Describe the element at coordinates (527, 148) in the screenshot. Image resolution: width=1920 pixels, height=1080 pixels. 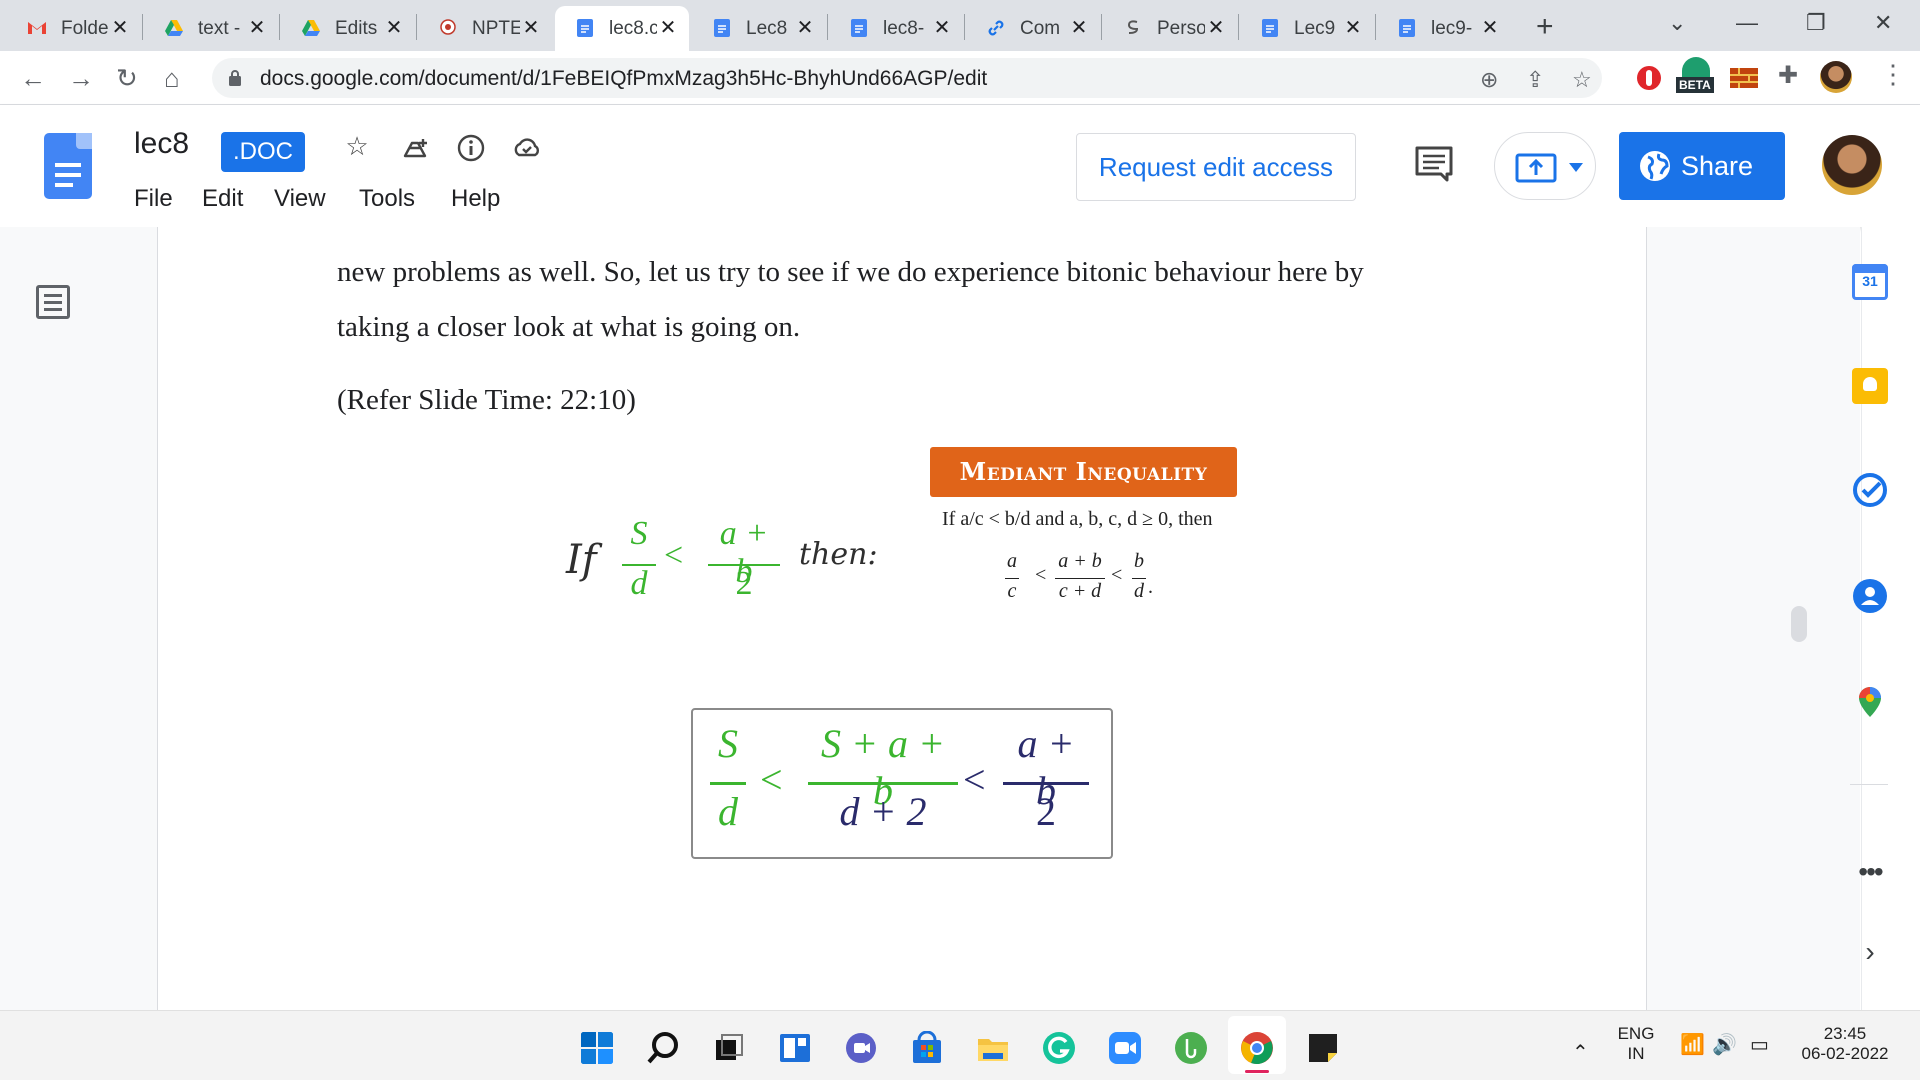
I see `cloud-saved-icon` at that location.